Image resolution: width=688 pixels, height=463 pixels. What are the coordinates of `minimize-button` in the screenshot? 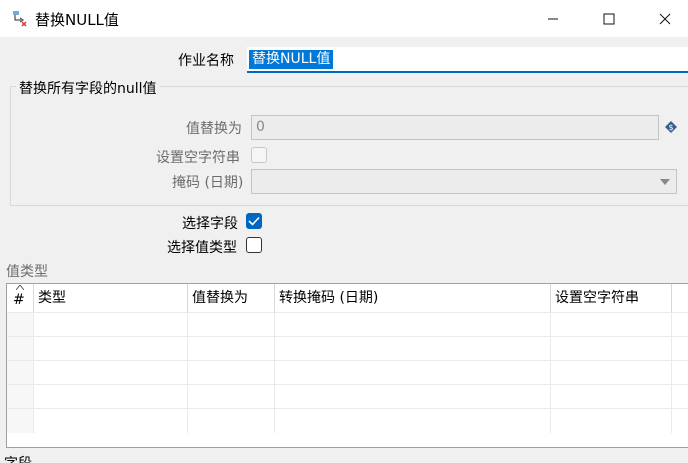 It's located at (553, 18).